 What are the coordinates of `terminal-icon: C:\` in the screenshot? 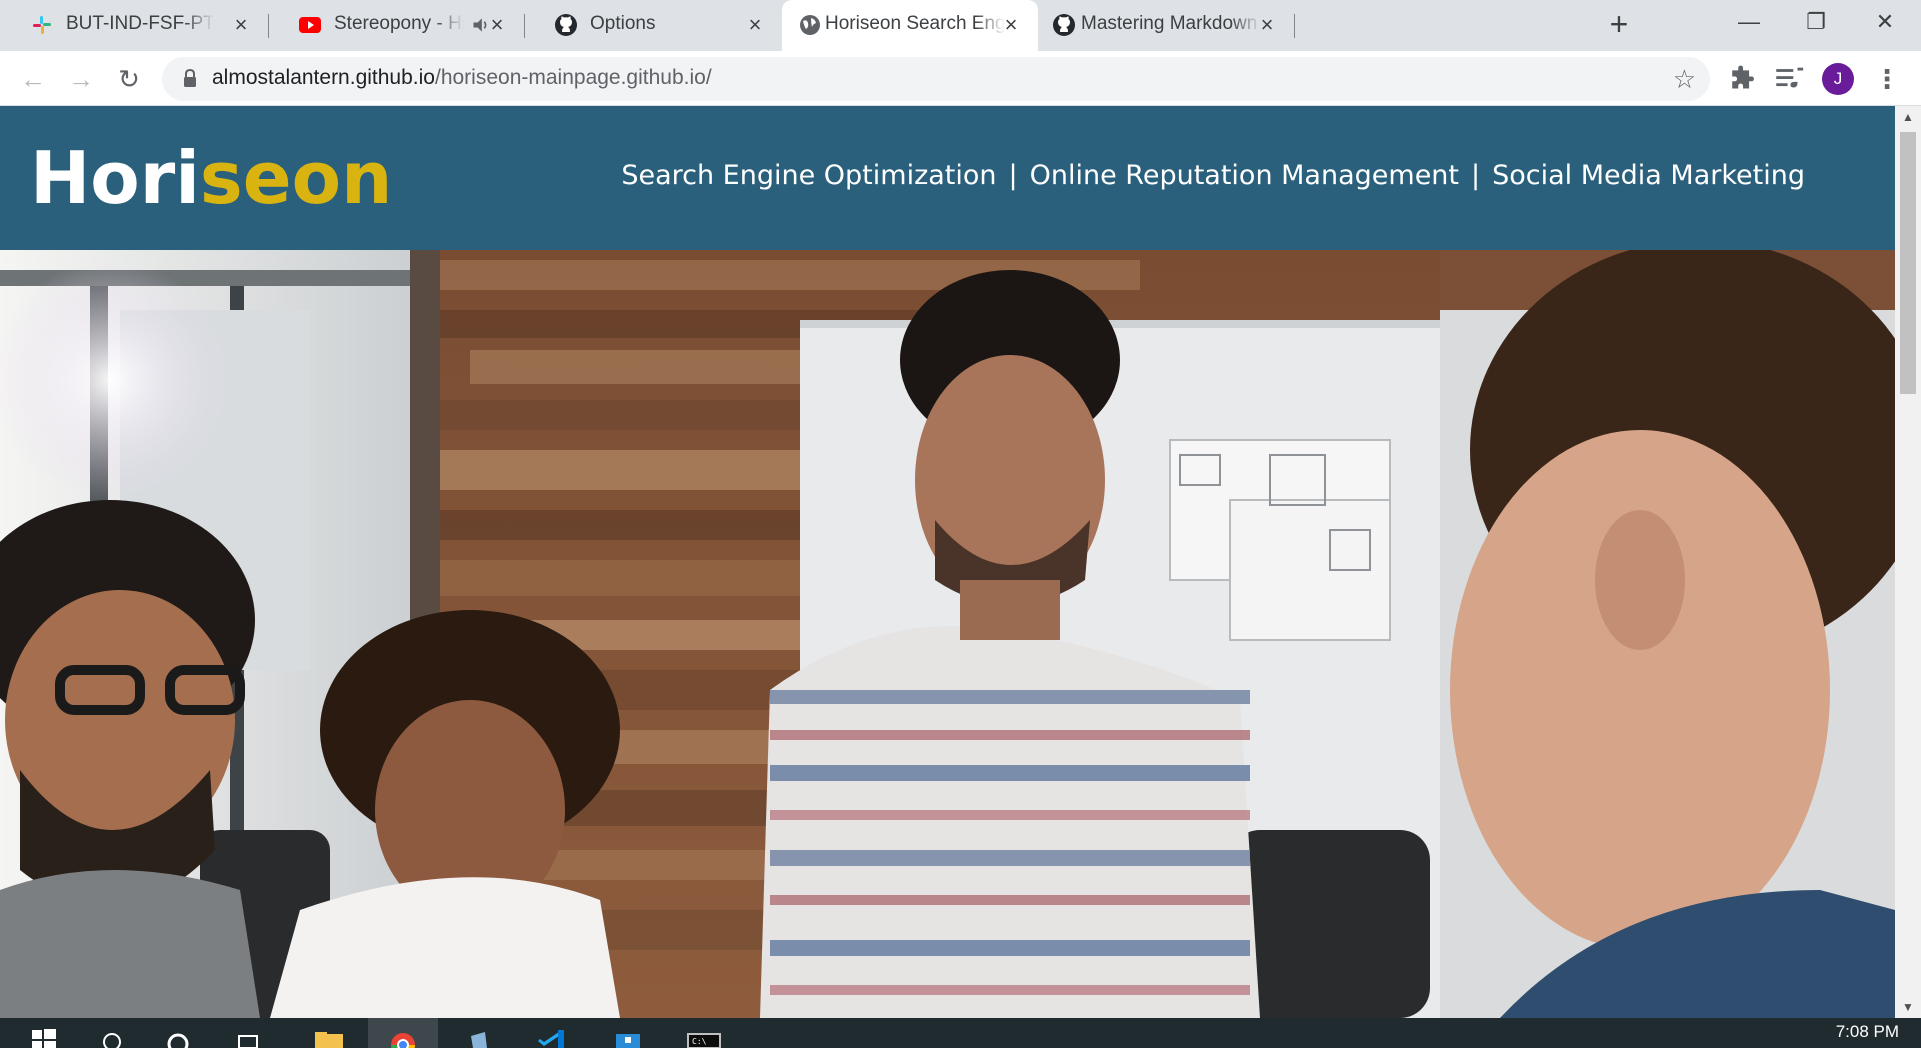 It's located at (703, 1033).